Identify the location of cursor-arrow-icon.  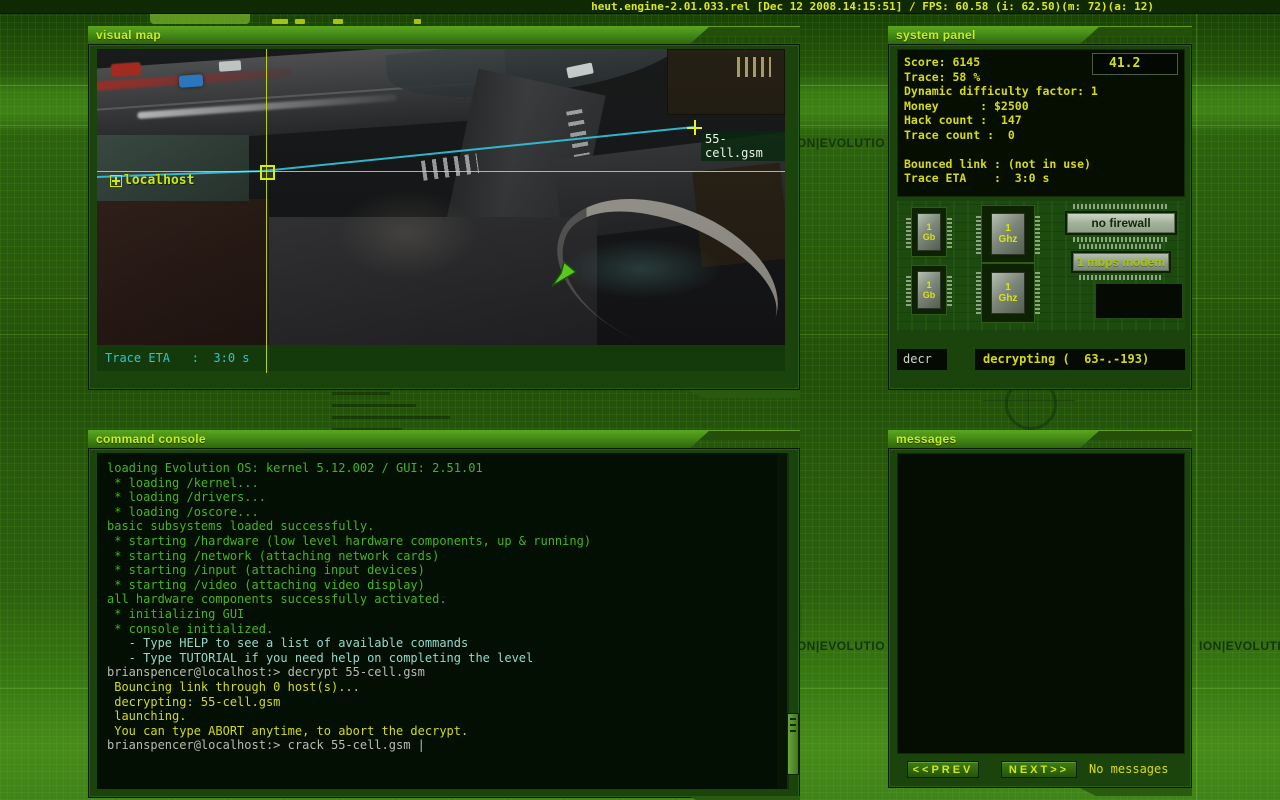
(564, 276).